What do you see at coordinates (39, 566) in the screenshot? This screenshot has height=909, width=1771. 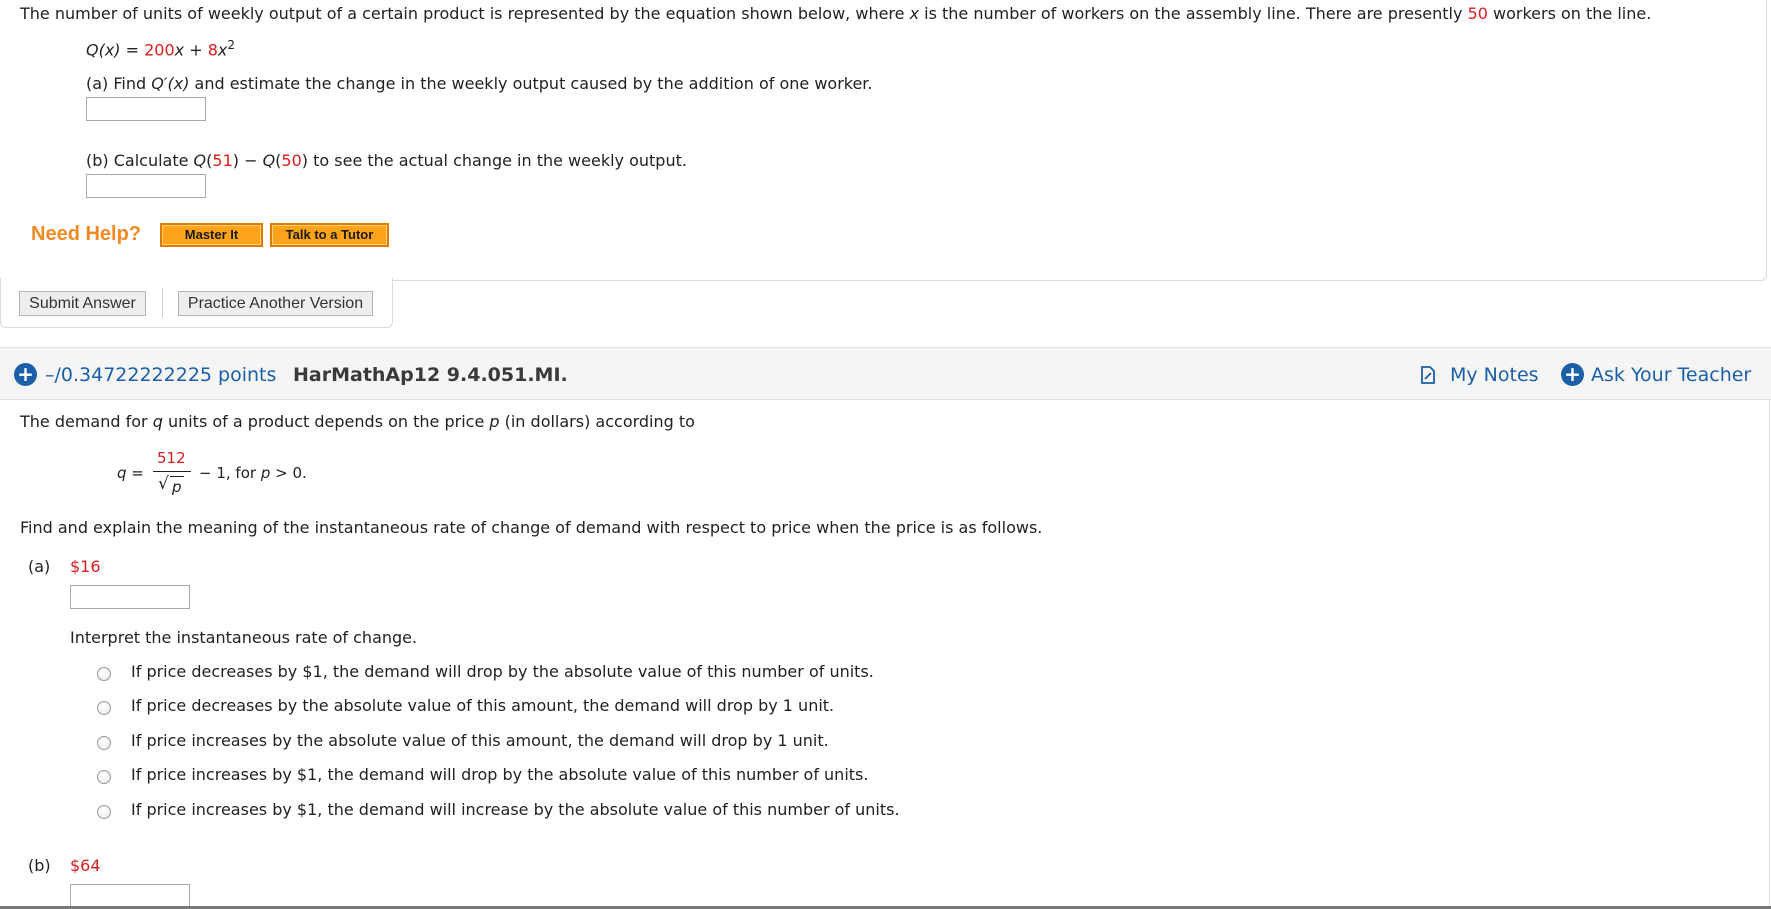 I see `q2-part-a-label: (a)` at bounding box center [39, 566].